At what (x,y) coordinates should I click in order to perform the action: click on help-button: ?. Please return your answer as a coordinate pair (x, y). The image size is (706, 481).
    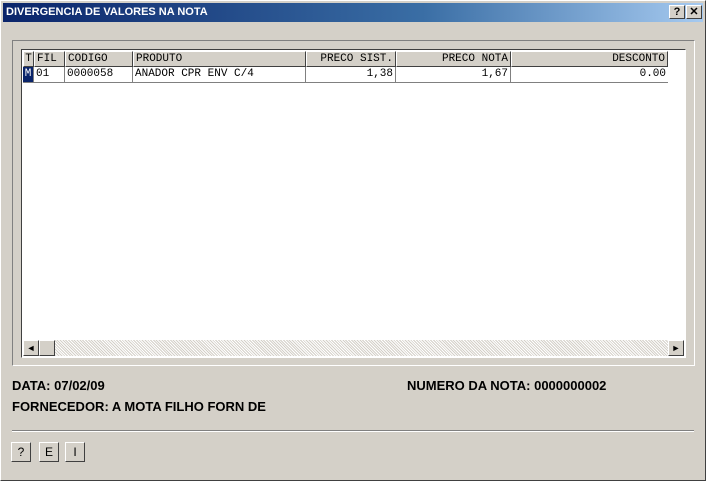
    Looking at the image, I should click on (21, 452).